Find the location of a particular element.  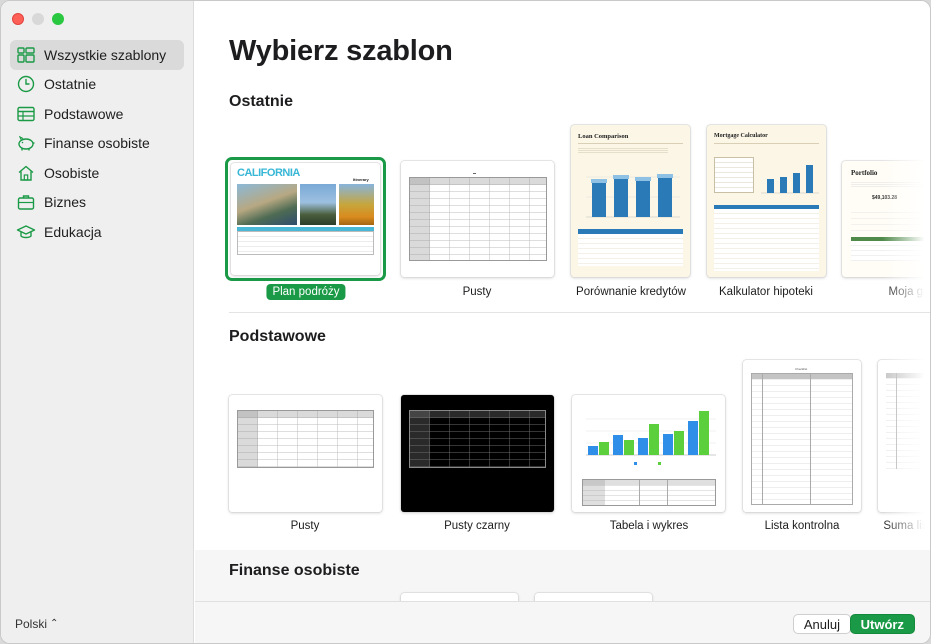

thumb-title: Mortgage Calculator is located at coordinates (741, 136).